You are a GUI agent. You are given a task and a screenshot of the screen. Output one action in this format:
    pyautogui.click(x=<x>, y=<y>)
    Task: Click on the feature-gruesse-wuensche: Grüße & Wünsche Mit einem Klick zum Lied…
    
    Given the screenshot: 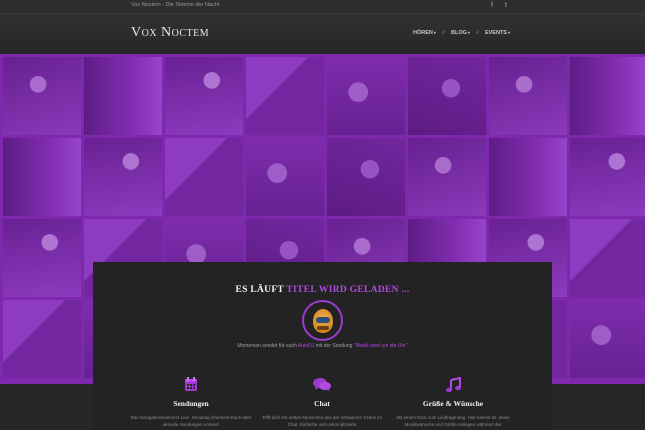 What is the action you would take?
    pyautogui.click(x=453, y=402)
    